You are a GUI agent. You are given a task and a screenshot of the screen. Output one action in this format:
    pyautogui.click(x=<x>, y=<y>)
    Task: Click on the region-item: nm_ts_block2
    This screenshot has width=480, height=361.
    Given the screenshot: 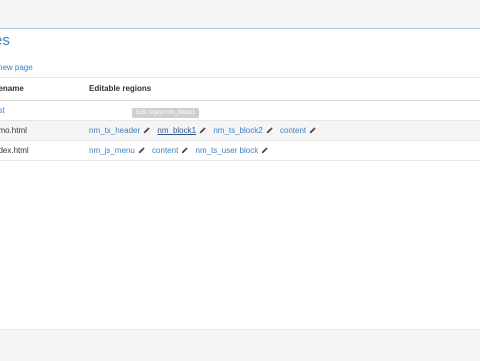 What is the action you would take?
    pyautogui.click(x=243, y=130)
    